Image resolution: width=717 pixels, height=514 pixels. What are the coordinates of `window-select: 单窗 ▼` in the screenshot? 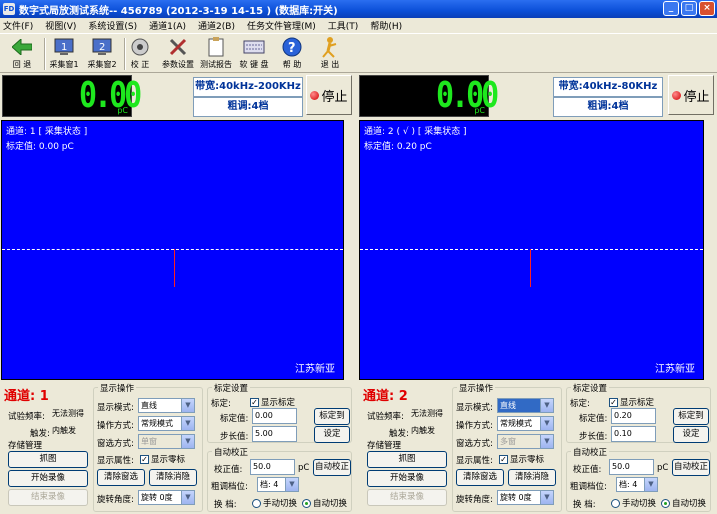 It's located at (166, 441).